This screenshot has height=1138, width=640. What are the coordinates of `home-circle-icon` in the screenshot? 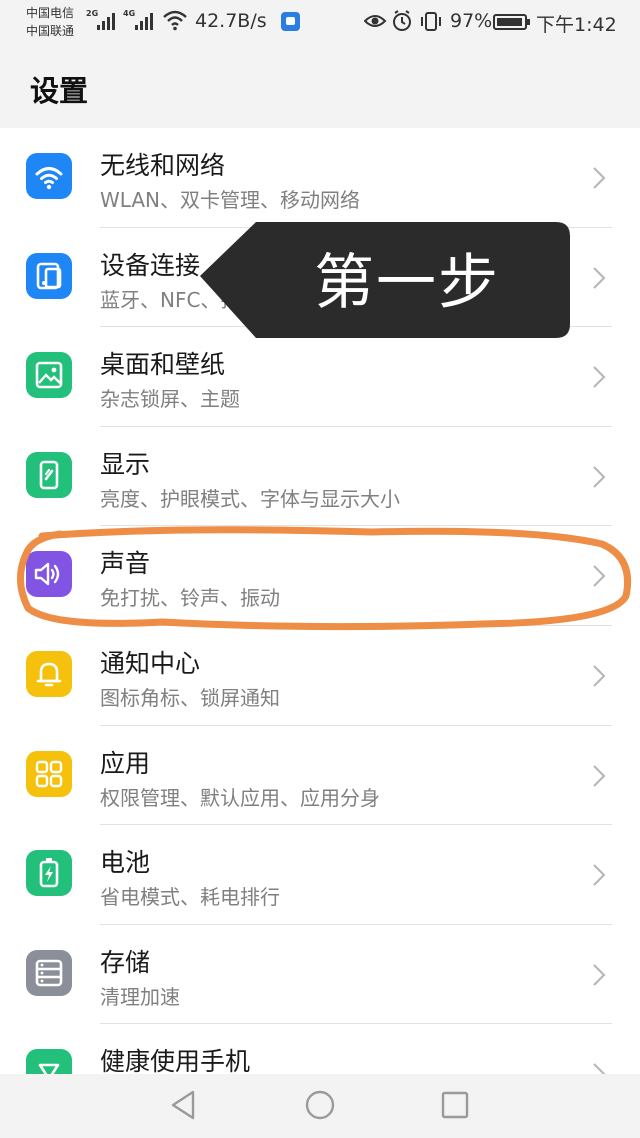 It's located at (320, 1105).